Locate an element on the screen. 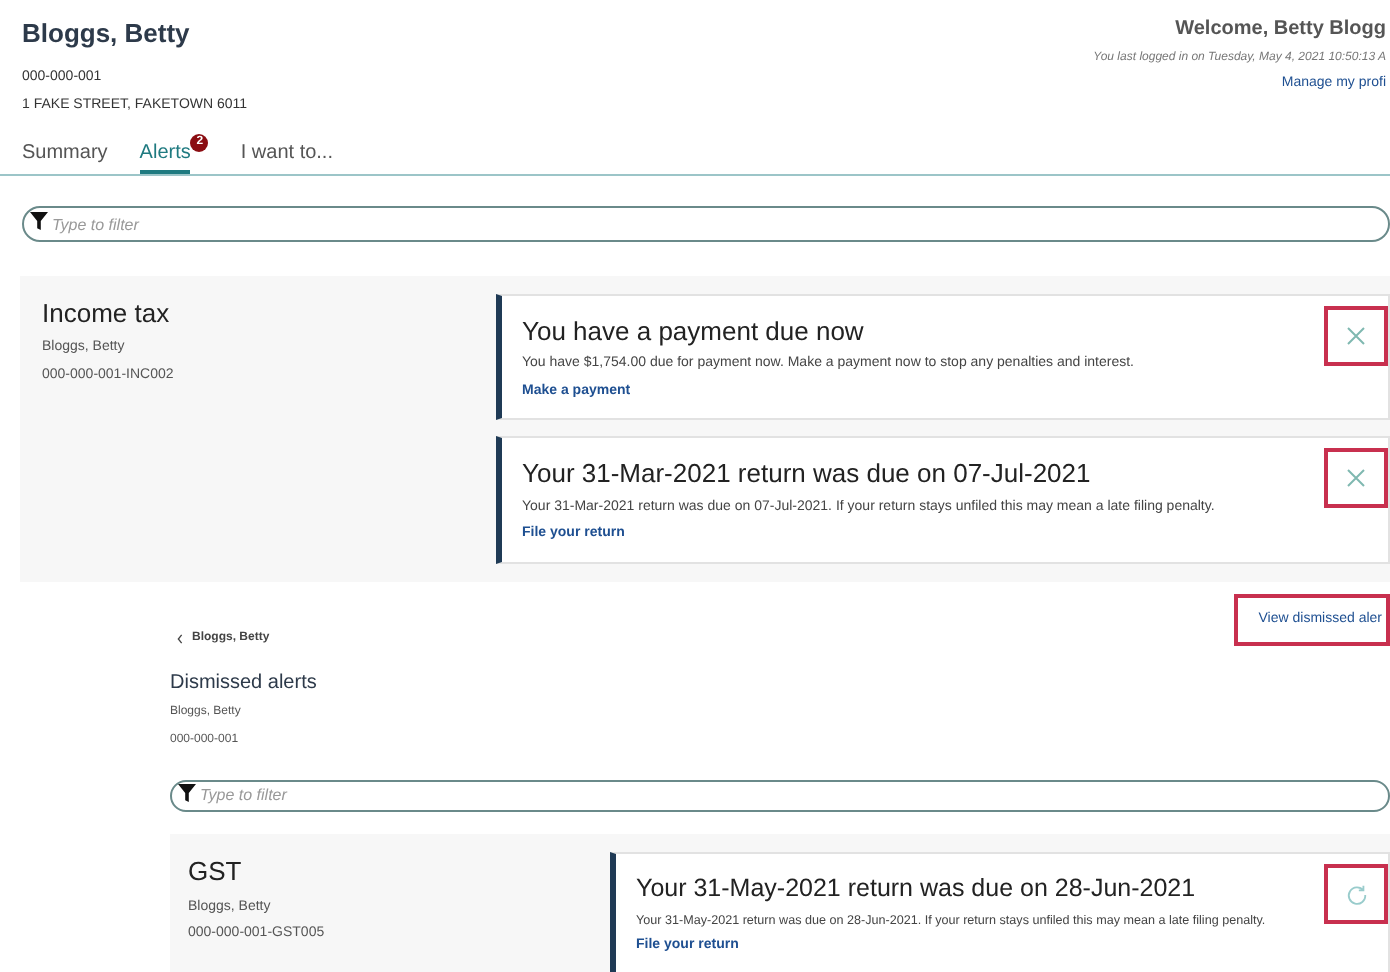 The image size is (1390, 972). alert-title: You have a payment due now is located at coordinates (694, 331).